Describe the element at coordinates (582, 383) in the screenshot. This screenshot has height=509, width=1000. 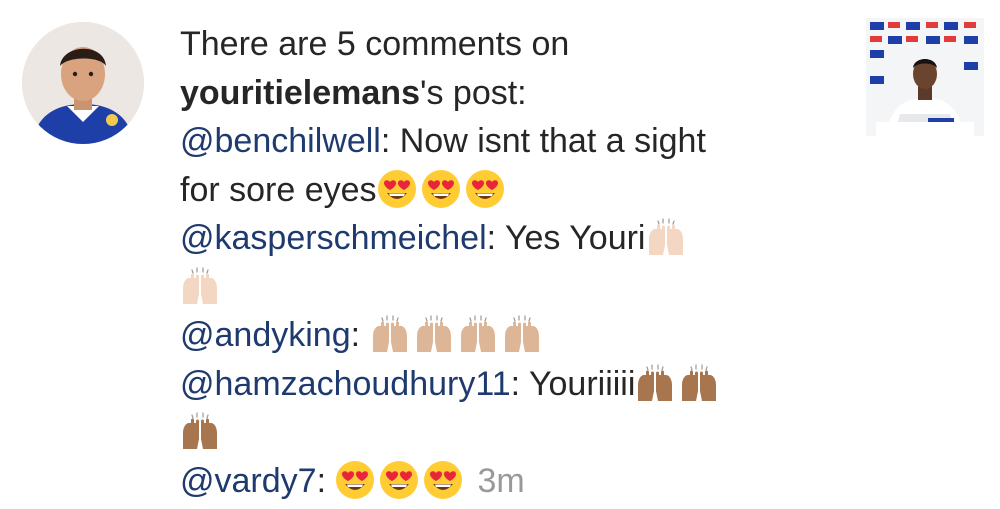
I see `comment-4-text: Youriiiii` at that location.